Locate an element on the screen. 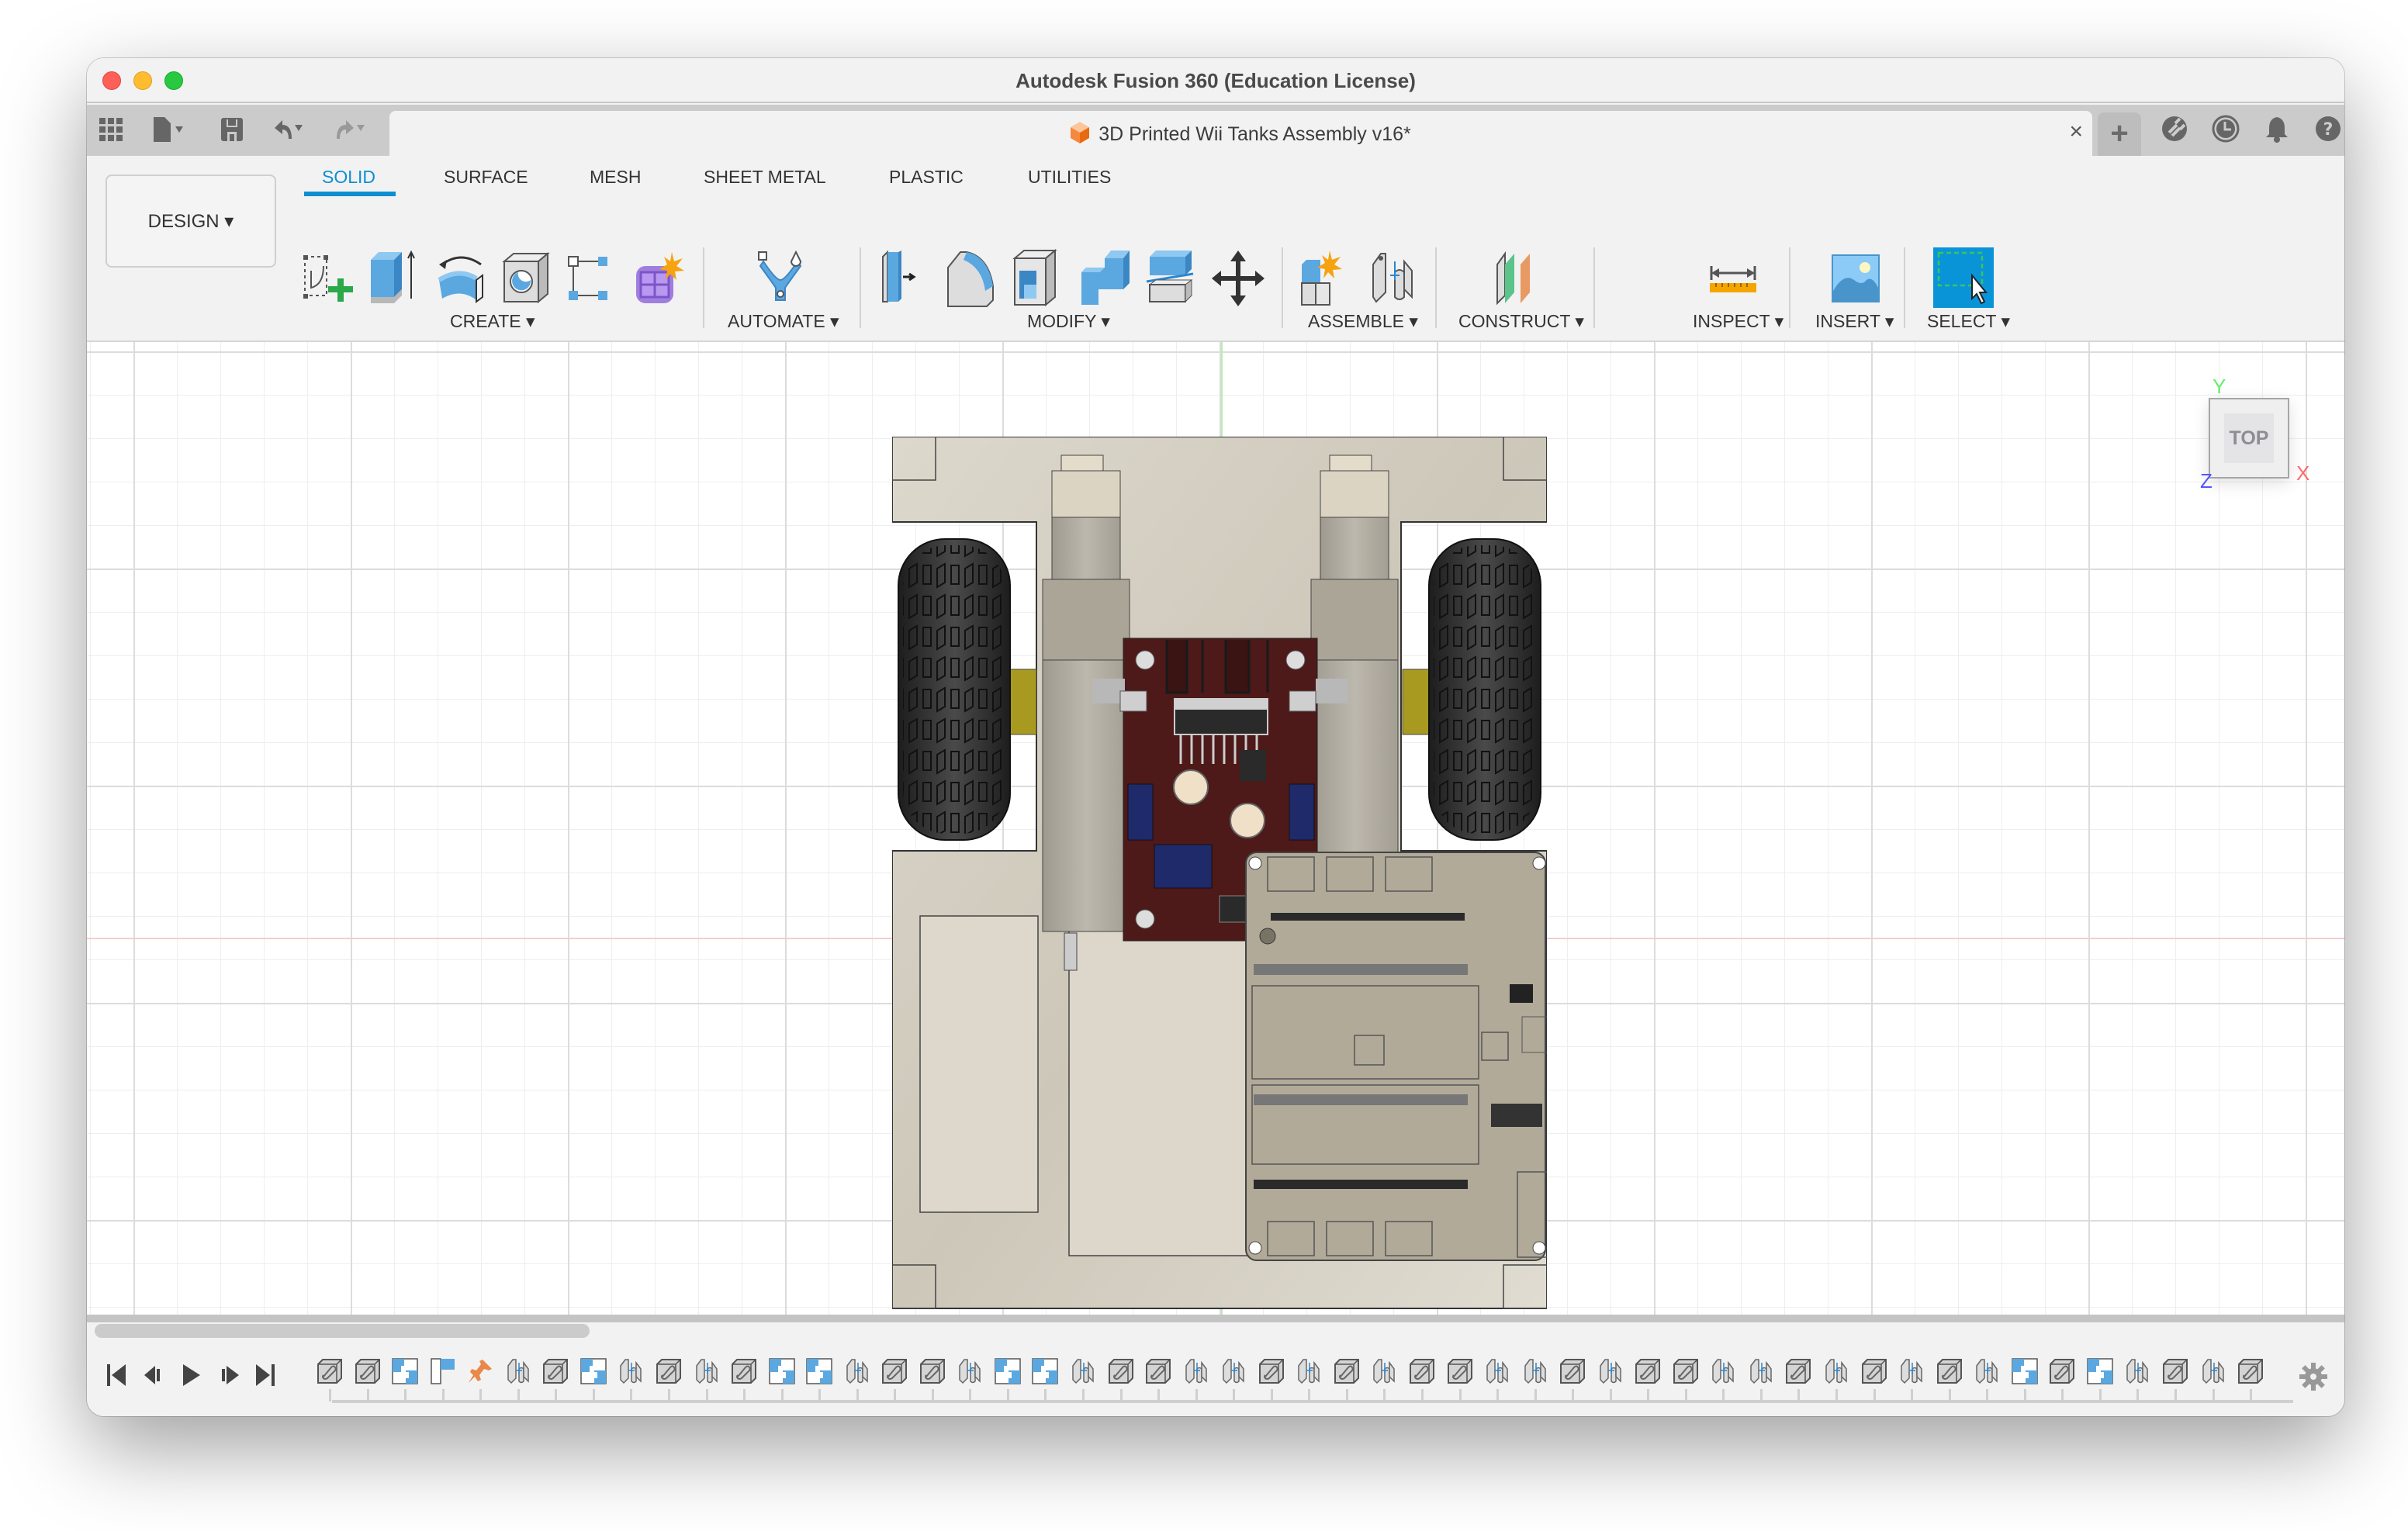  file-menu-button is located at coordinates (169, 129).